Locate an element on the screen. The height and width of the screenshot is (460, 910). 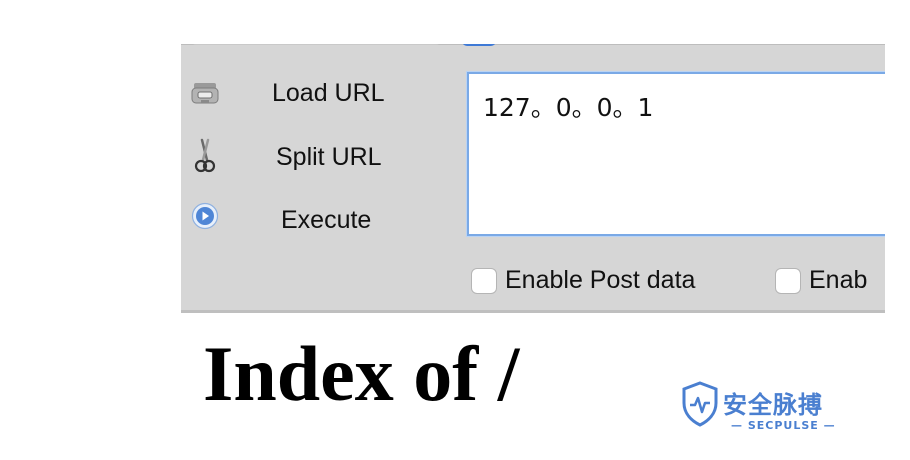
enable-second-option: Enab is located at coordinates (830, 282).